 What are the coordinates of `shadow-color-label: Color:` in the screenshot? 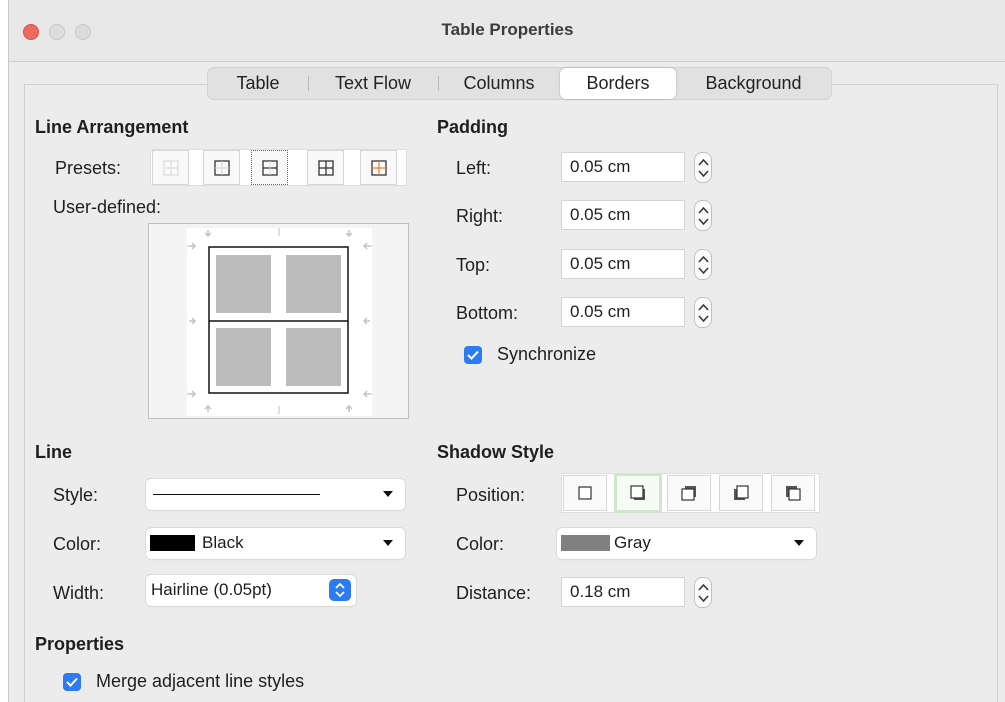 It's located at (480, 544).